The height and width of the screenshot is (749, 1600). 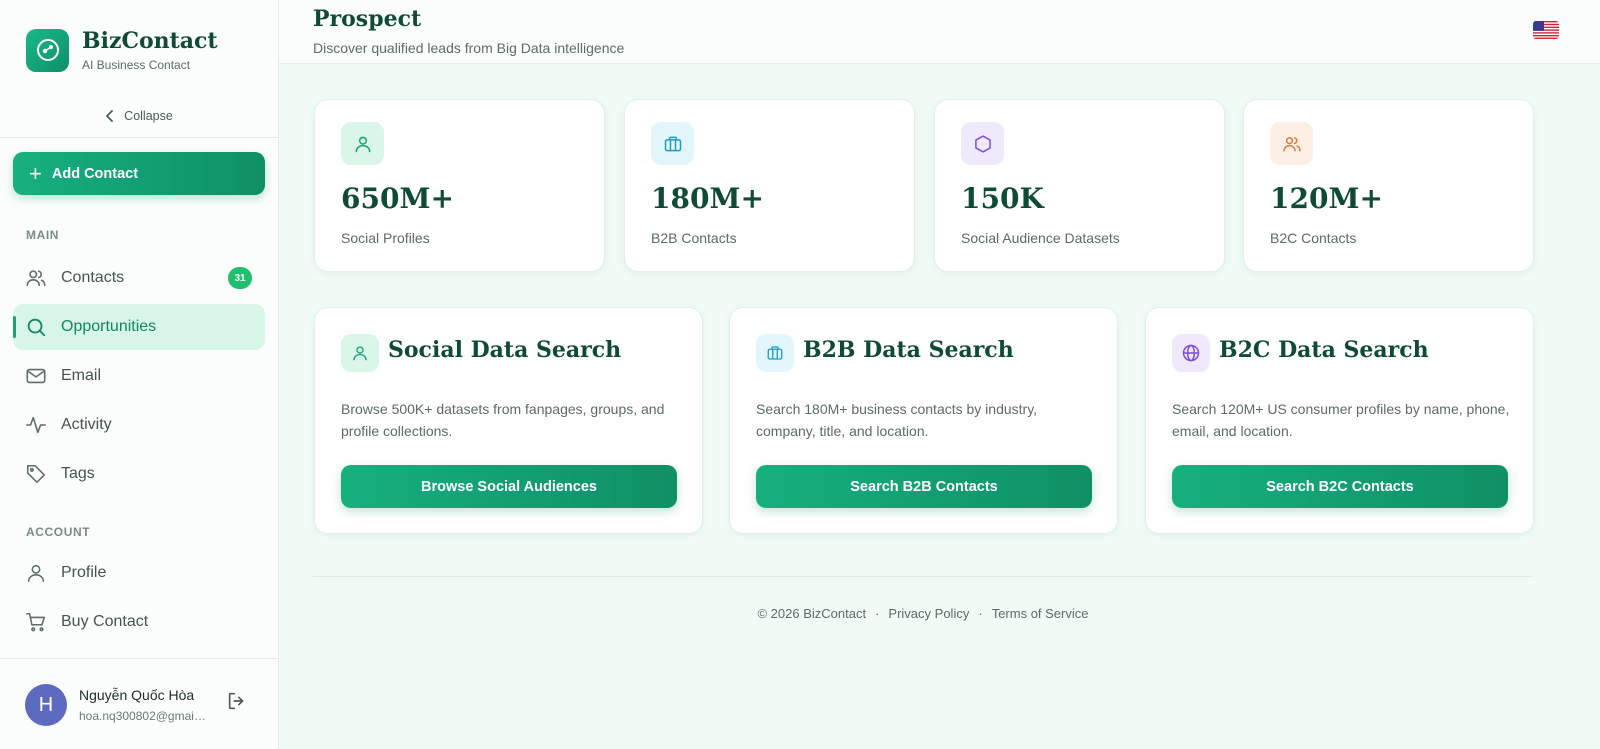 I want to click on terms-of-service-link: Terms of Service, so click(x=1040, y=613).